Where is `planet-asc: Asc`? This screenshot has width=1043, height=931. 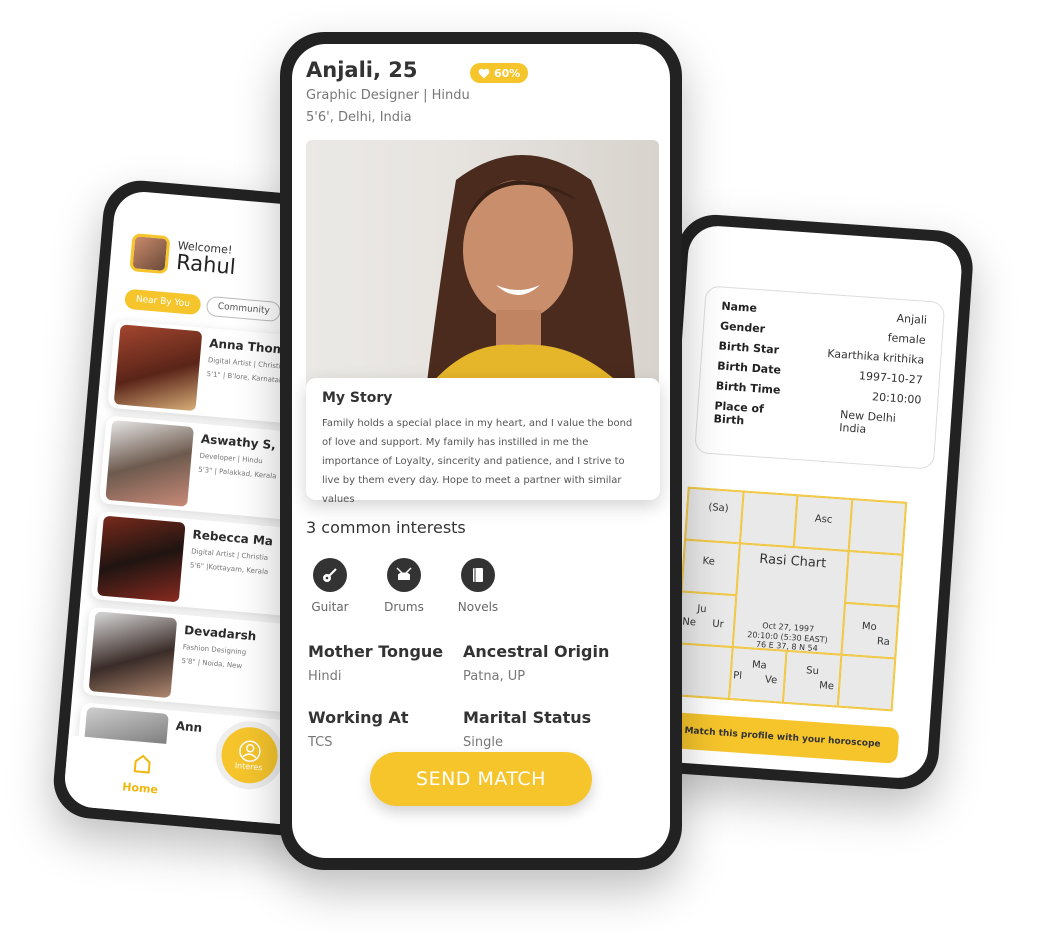 planet-asc: Asc is located at coordinates (823, 519).